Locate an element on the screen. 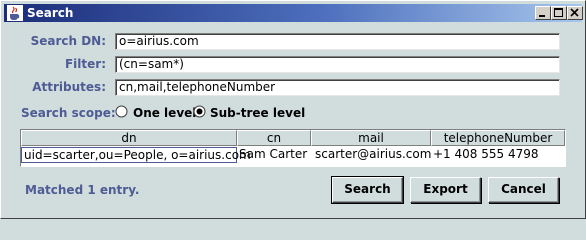 Image resolution: width=586 pixels, height=240 pixels. column-header-telephone: telephoneNumber is located at coordinates (498, 138).